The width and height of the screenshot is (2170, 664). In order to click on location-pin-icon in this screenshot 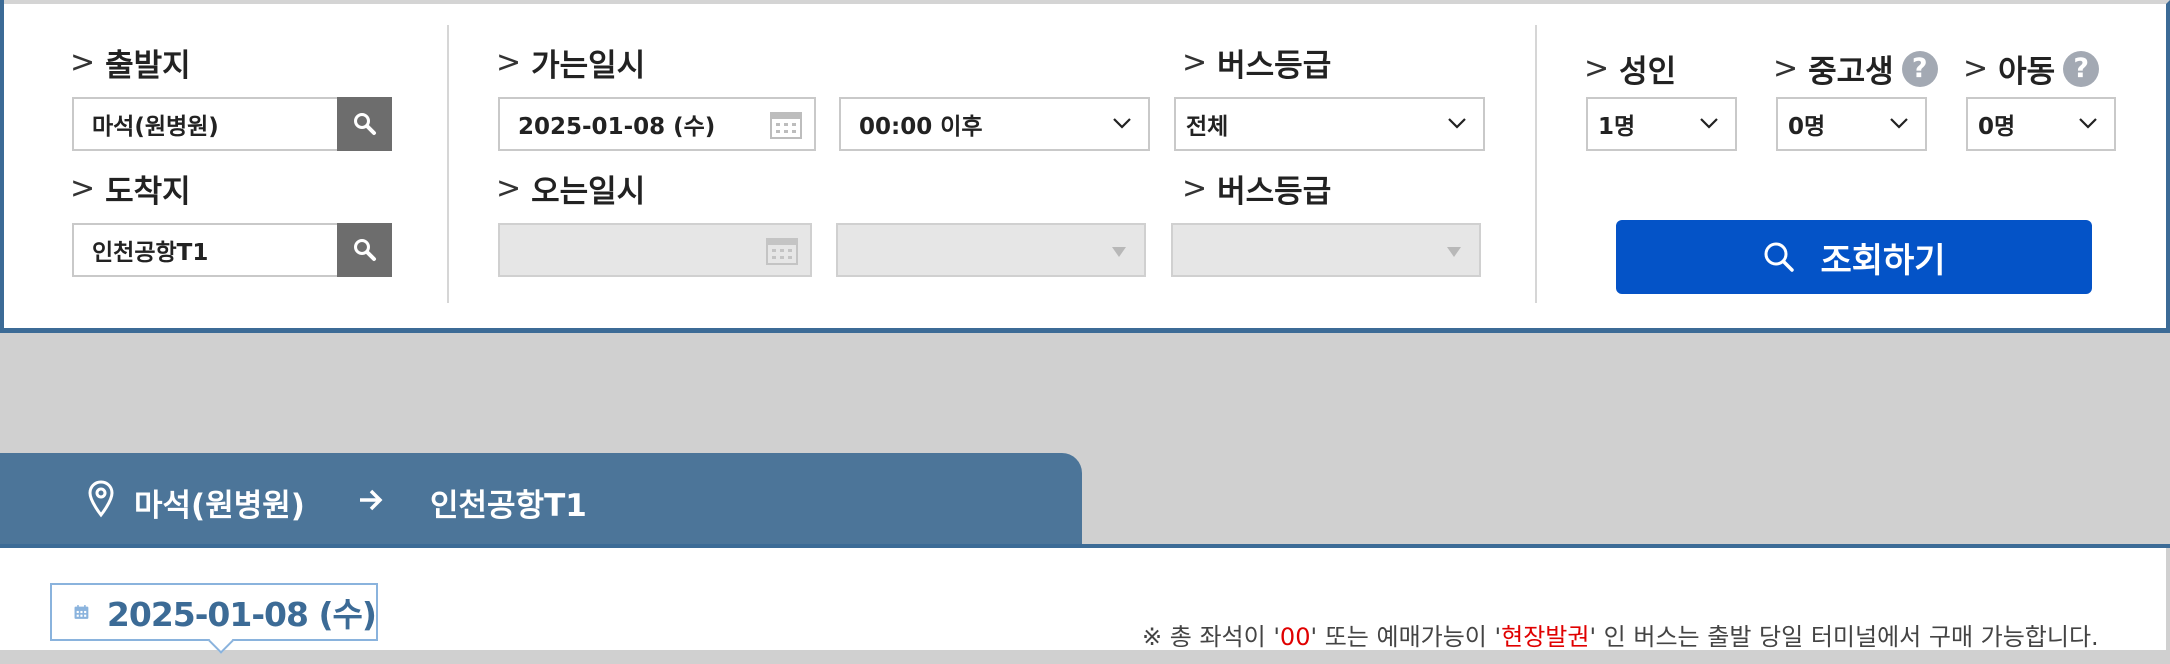, I will do `click(101, 499)`.